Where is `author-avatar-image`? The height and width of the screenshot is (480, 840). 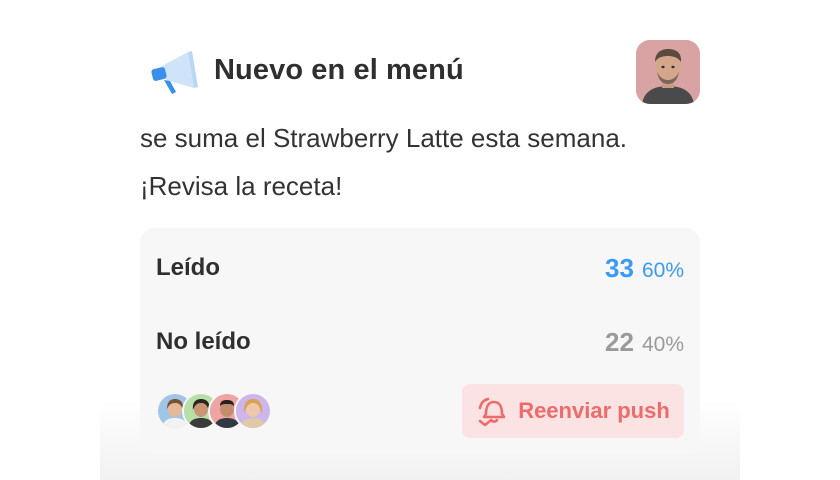 author-avatar-image is located at coordinates (668, 72).